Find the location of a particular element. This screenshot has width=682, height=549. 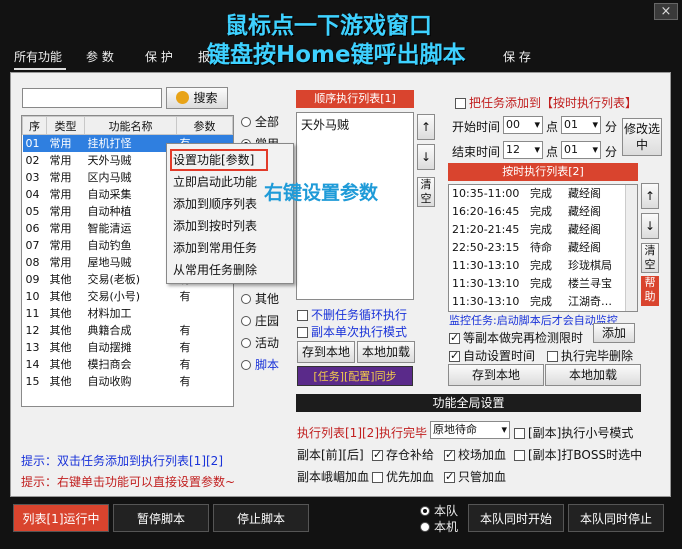

sequence-load-local-button: 本地加载 is located at coordinates (386, 352).